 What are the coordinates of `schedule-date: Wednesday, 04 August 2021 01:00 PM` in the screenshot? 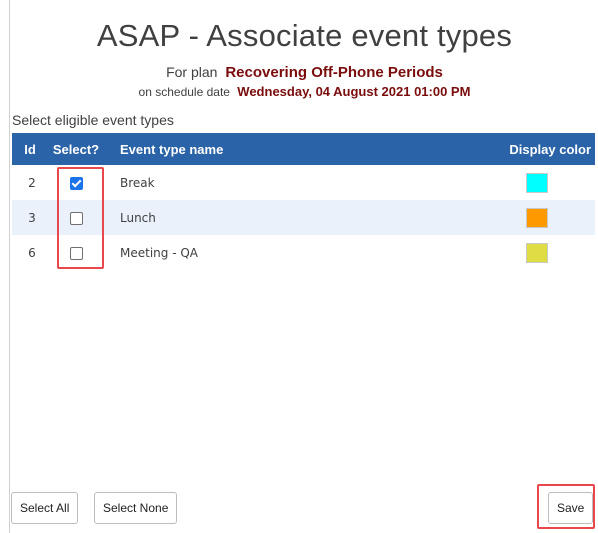 It's located at (354, 91).